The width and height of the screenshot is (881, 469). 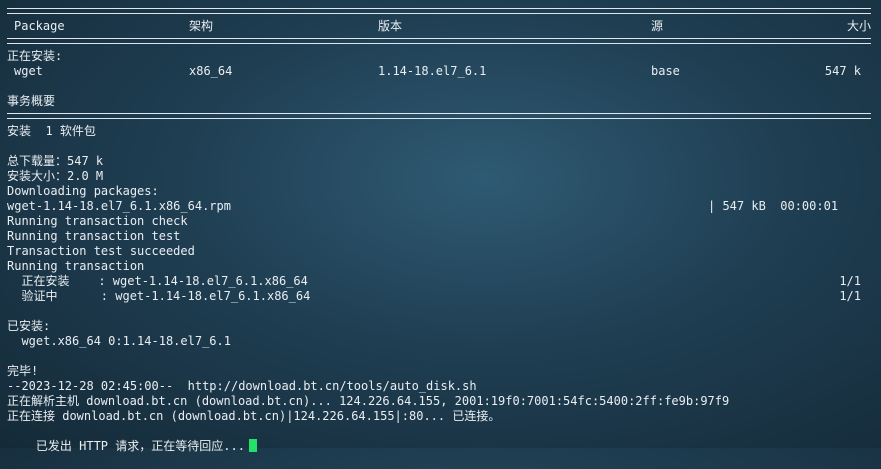 I want to click on pkg-arch: x86_64, so click(x=211, y=71).